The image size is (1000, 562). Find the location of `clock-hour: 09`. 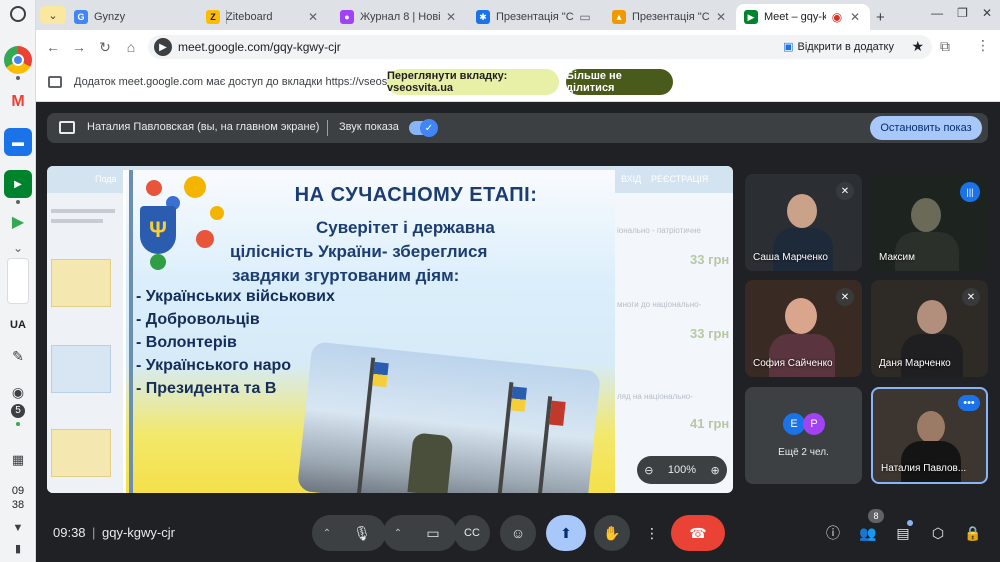

clock-hour: 09 is located at coordinates (18, 491).